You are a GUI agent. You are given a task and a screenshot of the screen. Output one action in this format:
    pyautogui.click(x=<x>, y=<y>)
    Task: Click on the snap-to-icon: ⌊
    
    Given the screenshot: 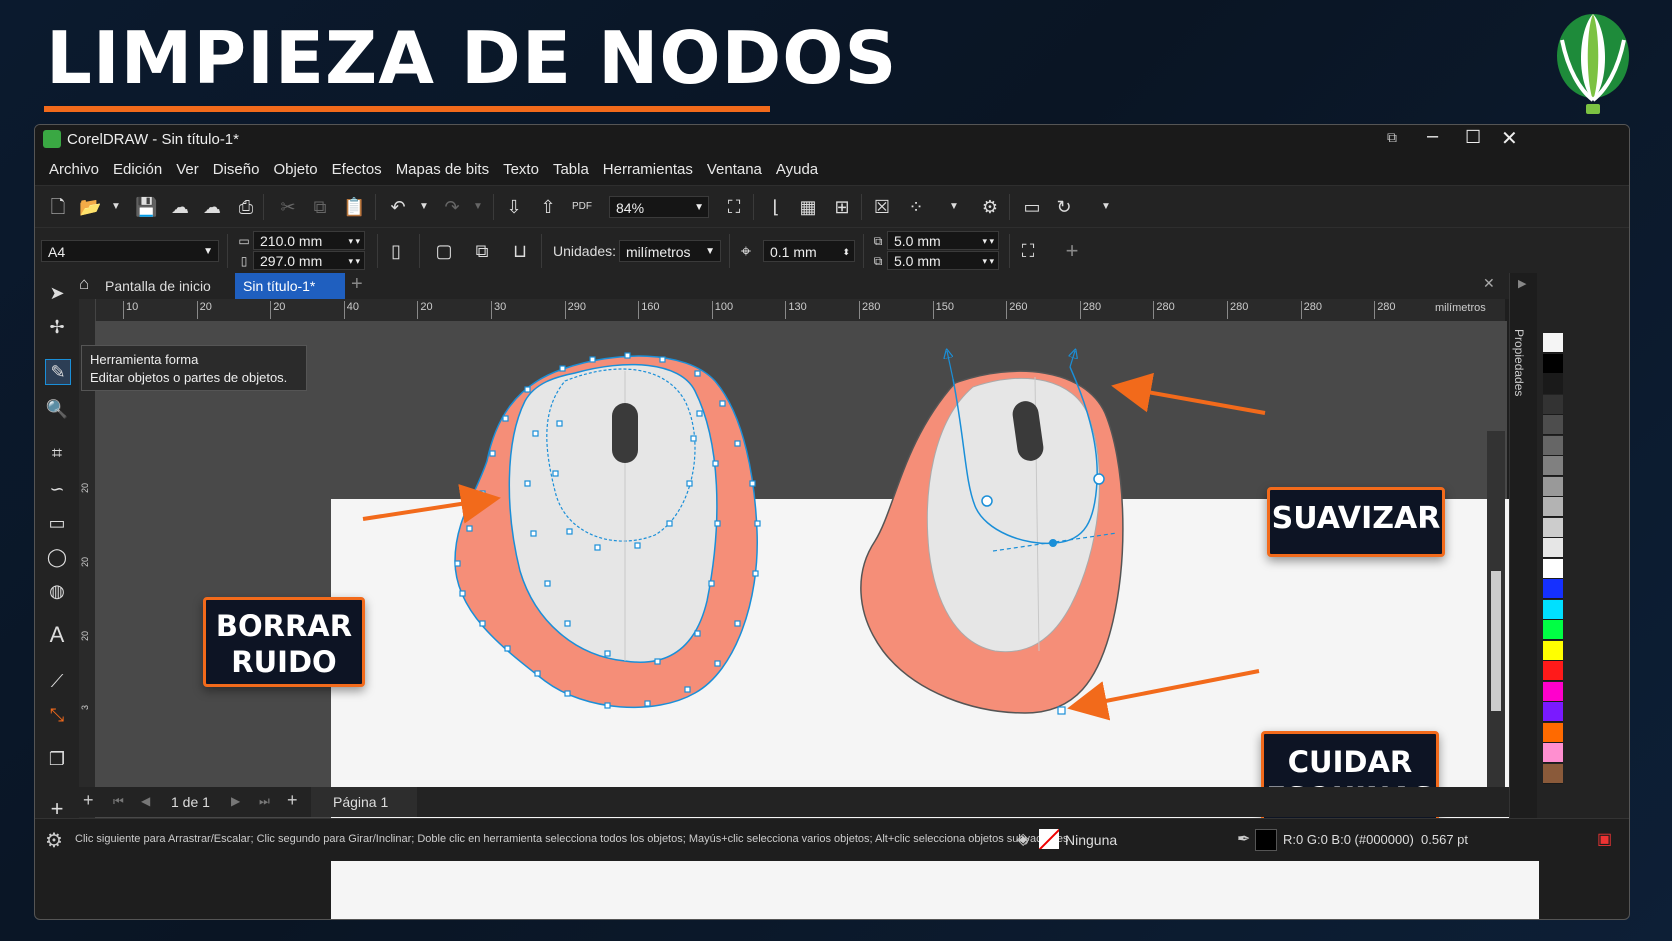 What is the action you would take?
    pyautogui.click(x=776, y=207)
    